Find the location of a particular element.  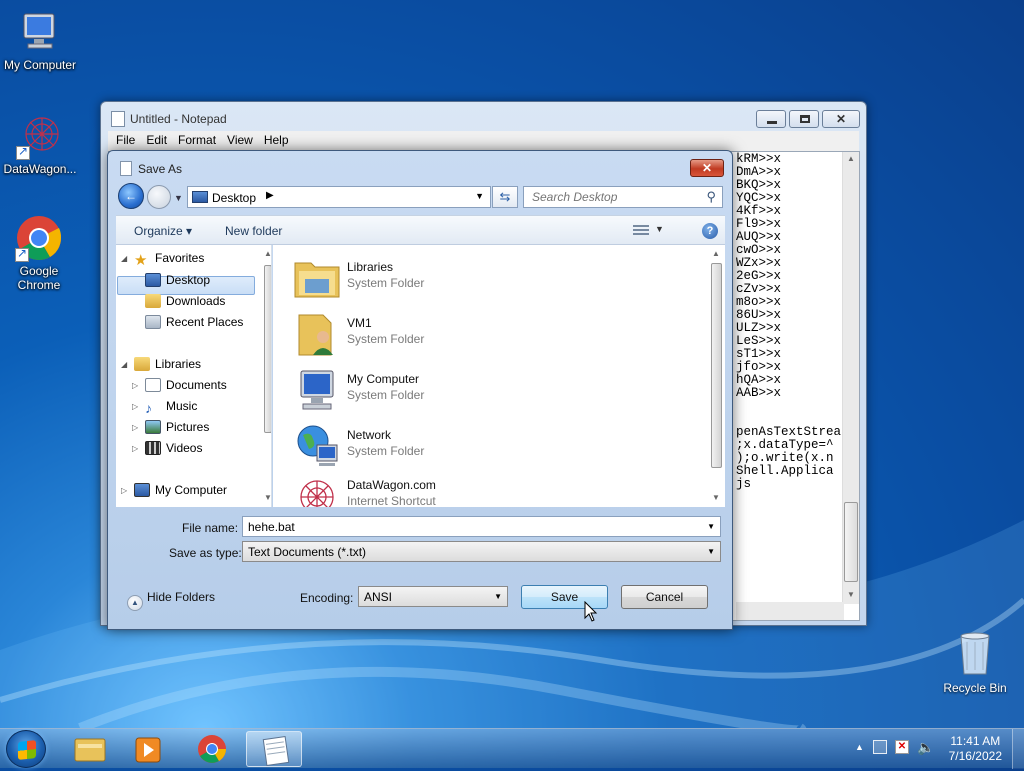

hide-folders-button: ▲ Hide Folders is located at coordinates (171, 600).